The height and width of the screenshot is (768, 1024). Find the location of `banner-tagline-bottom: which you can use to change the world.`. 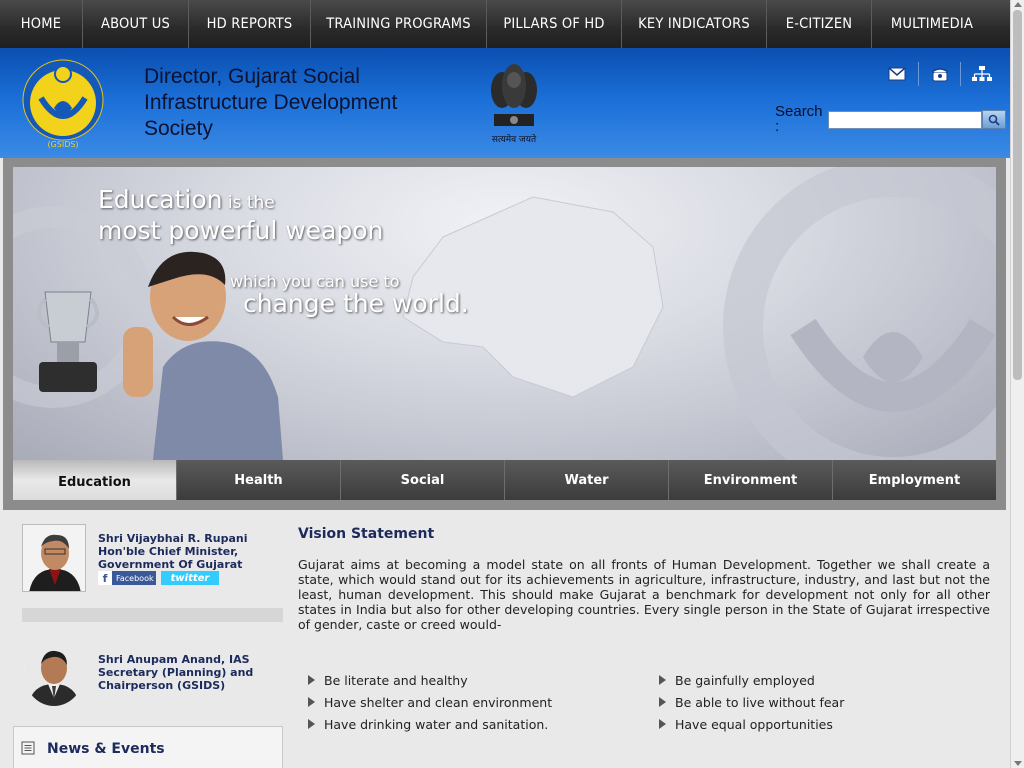

banner-tagline-bottom: which you can use to change the world. is located at coordinates (349, 295).